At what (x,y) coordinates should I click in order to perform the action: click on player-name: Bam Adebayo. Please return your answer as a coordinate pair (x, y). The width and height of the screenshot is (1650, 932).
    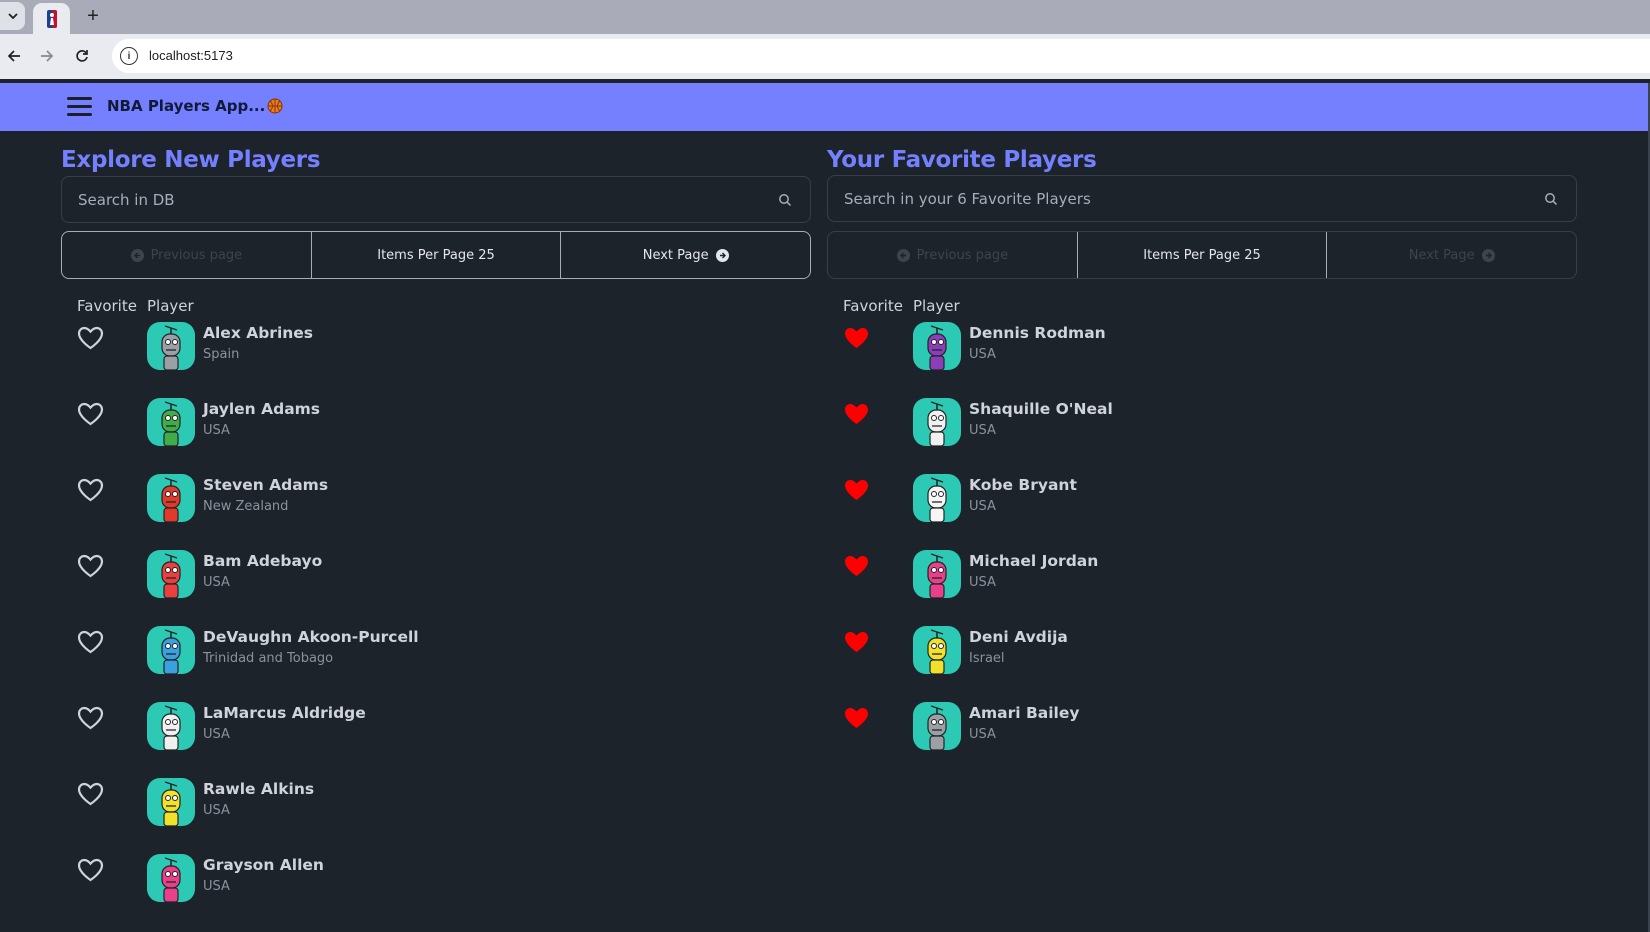
    Looking at the image, I should click on (263, 561).